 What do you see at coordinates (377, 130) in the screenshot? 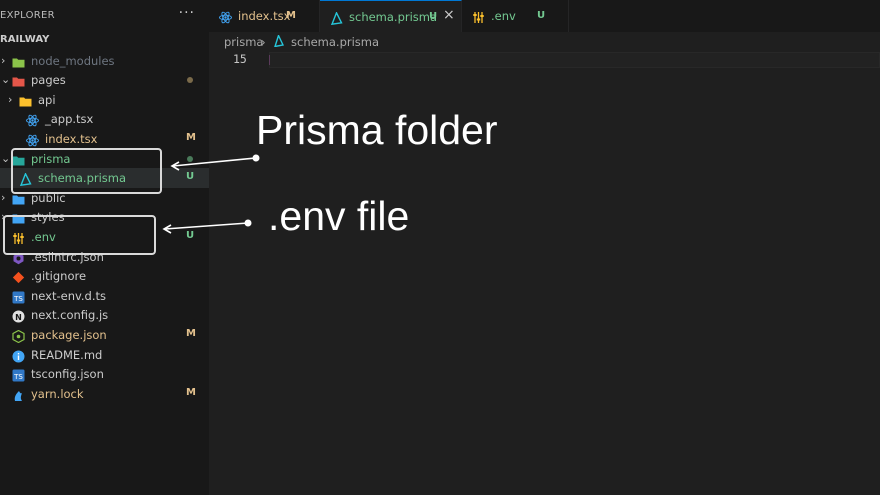
I see `prisma-folder-annotation: Prisma folder` at bounding box center [377, 130].